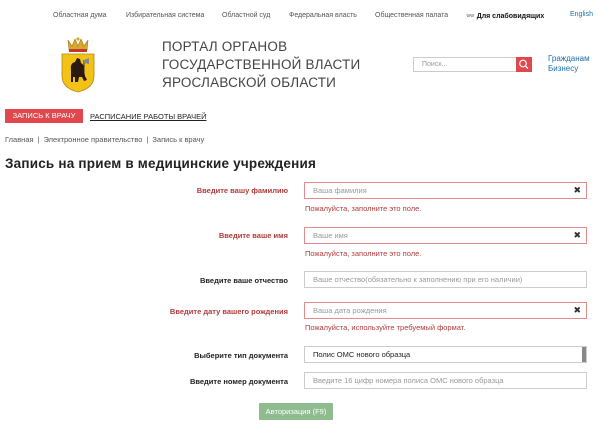  What do you see at coordinates (165, 15) in the screenshot?
I see `topbar-link-elections: Избирательная система` at bounding box center [165, 15].